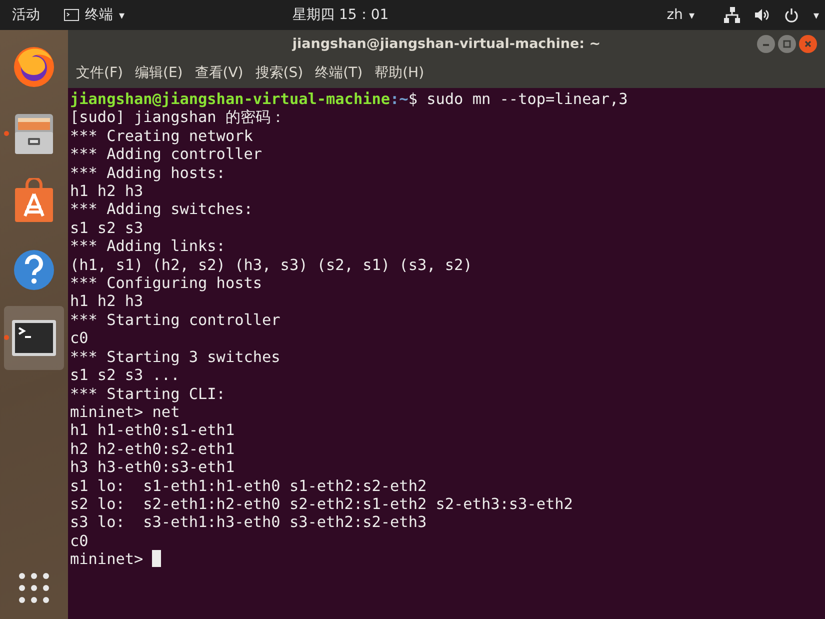 The width and height of the screenshot is (825, 619). I want to click on output-line: *** Configuring hosts, so click(166, 283).